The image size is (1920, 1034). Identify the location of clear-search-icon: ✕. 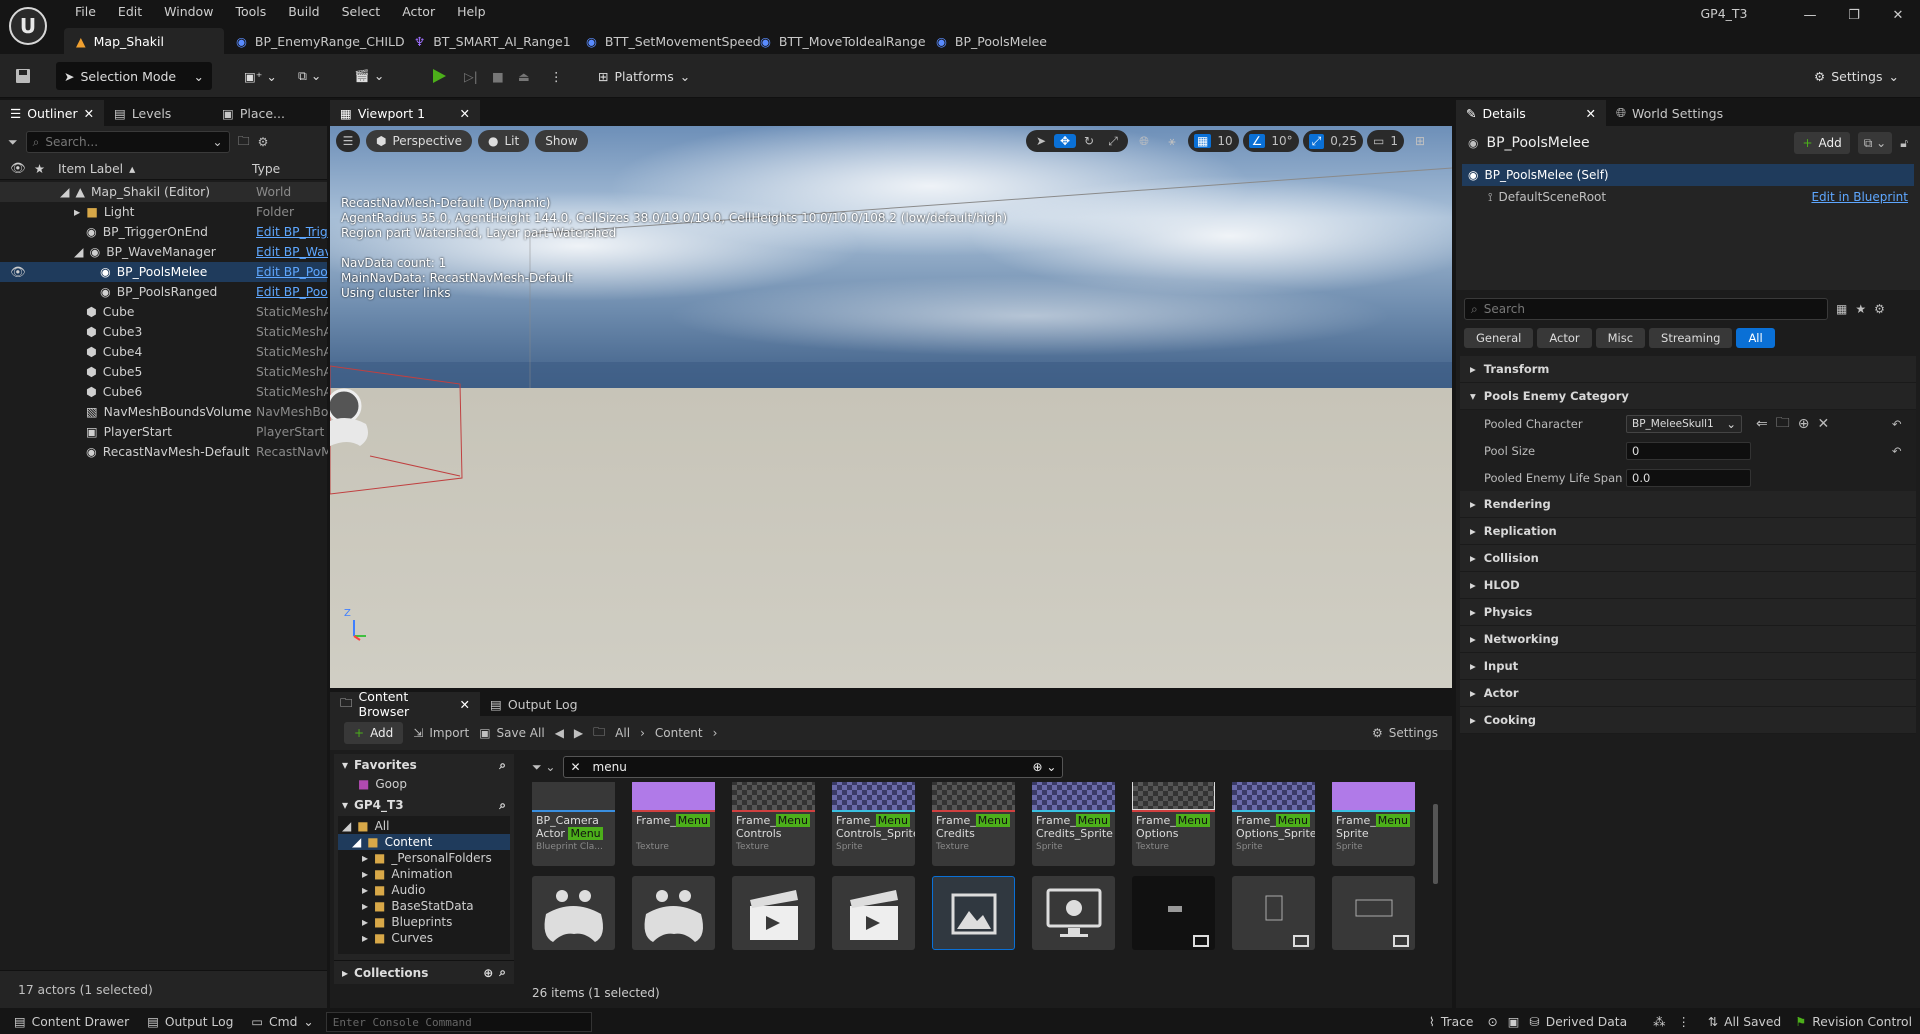
(575, 767).